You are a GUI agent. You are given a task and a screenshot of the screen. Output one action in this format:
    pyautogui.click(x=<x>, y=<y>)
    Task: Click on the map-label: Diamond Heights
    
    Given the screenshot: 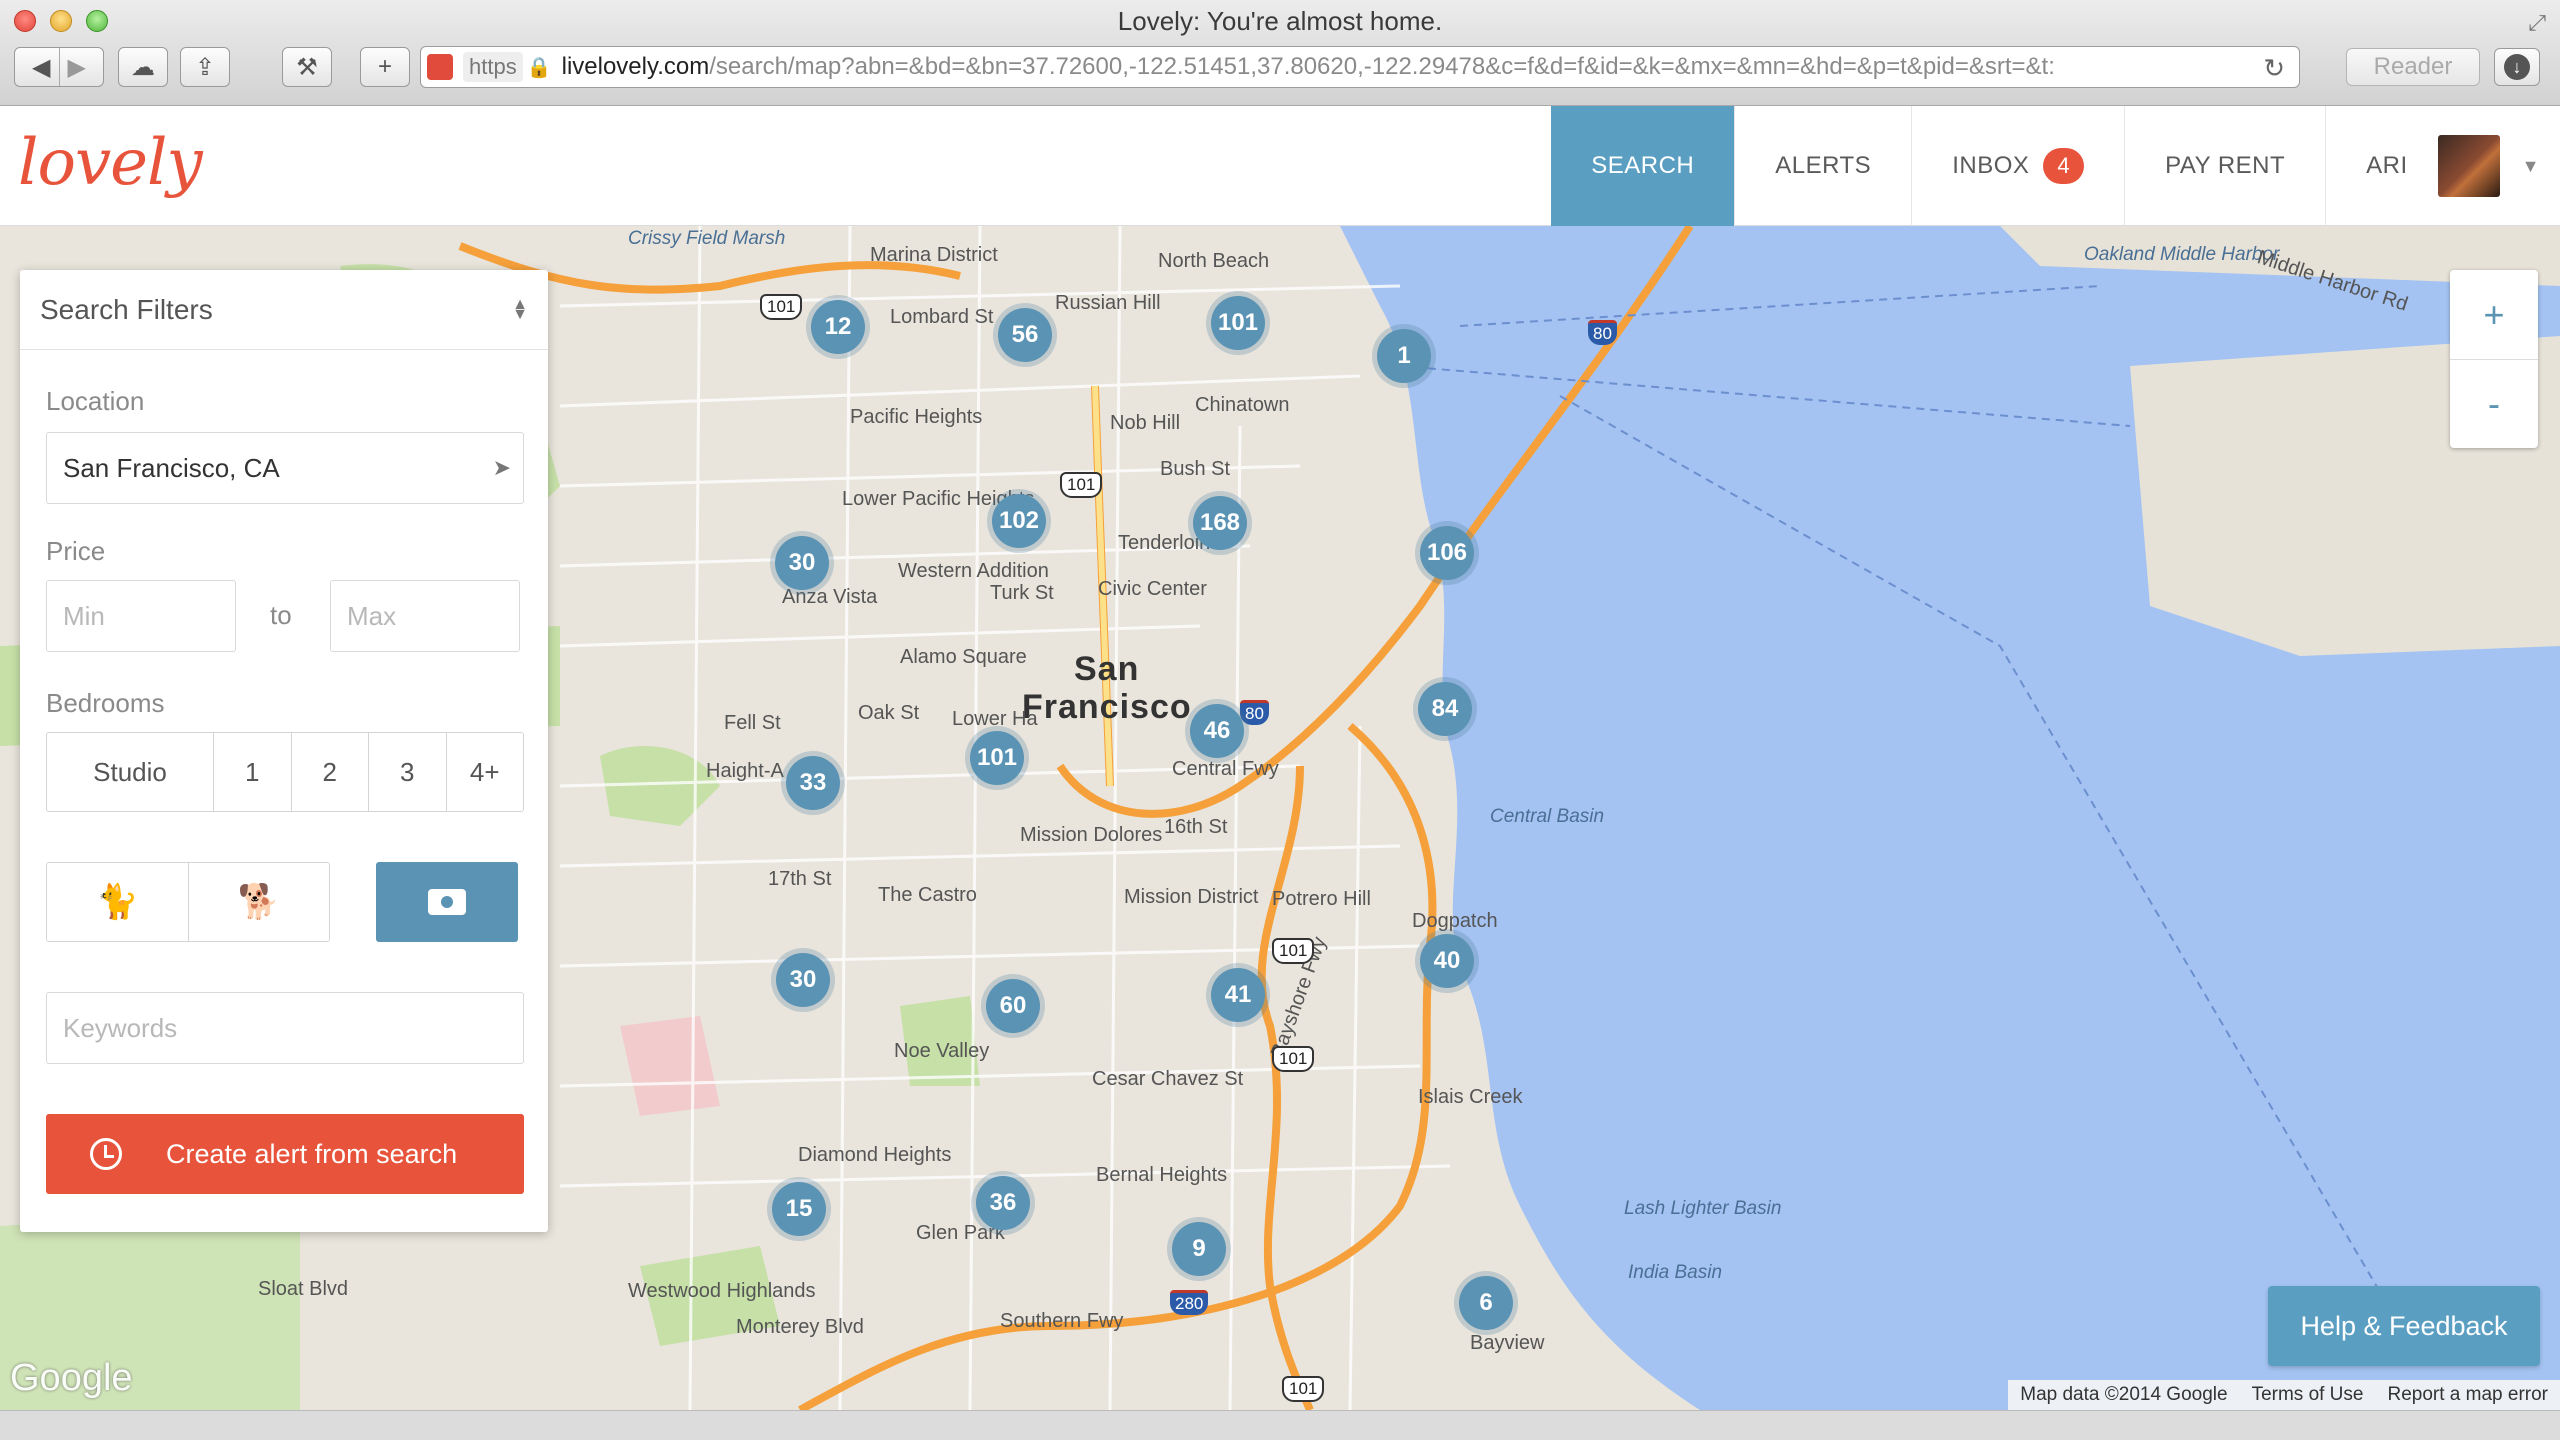 What is the action you would take?
    pyautogui.click(x=875, y=1155)
    